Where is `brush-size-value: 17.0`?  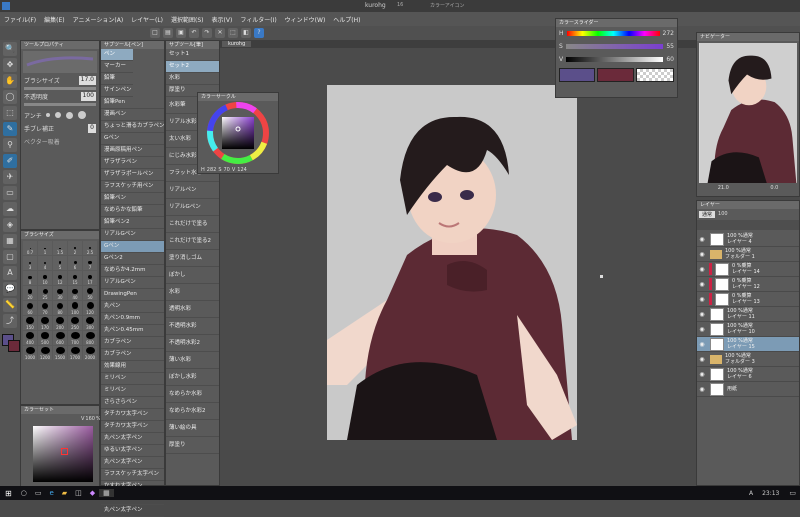 brush-size-value: 17.0 is located at coordinates (87, 80).